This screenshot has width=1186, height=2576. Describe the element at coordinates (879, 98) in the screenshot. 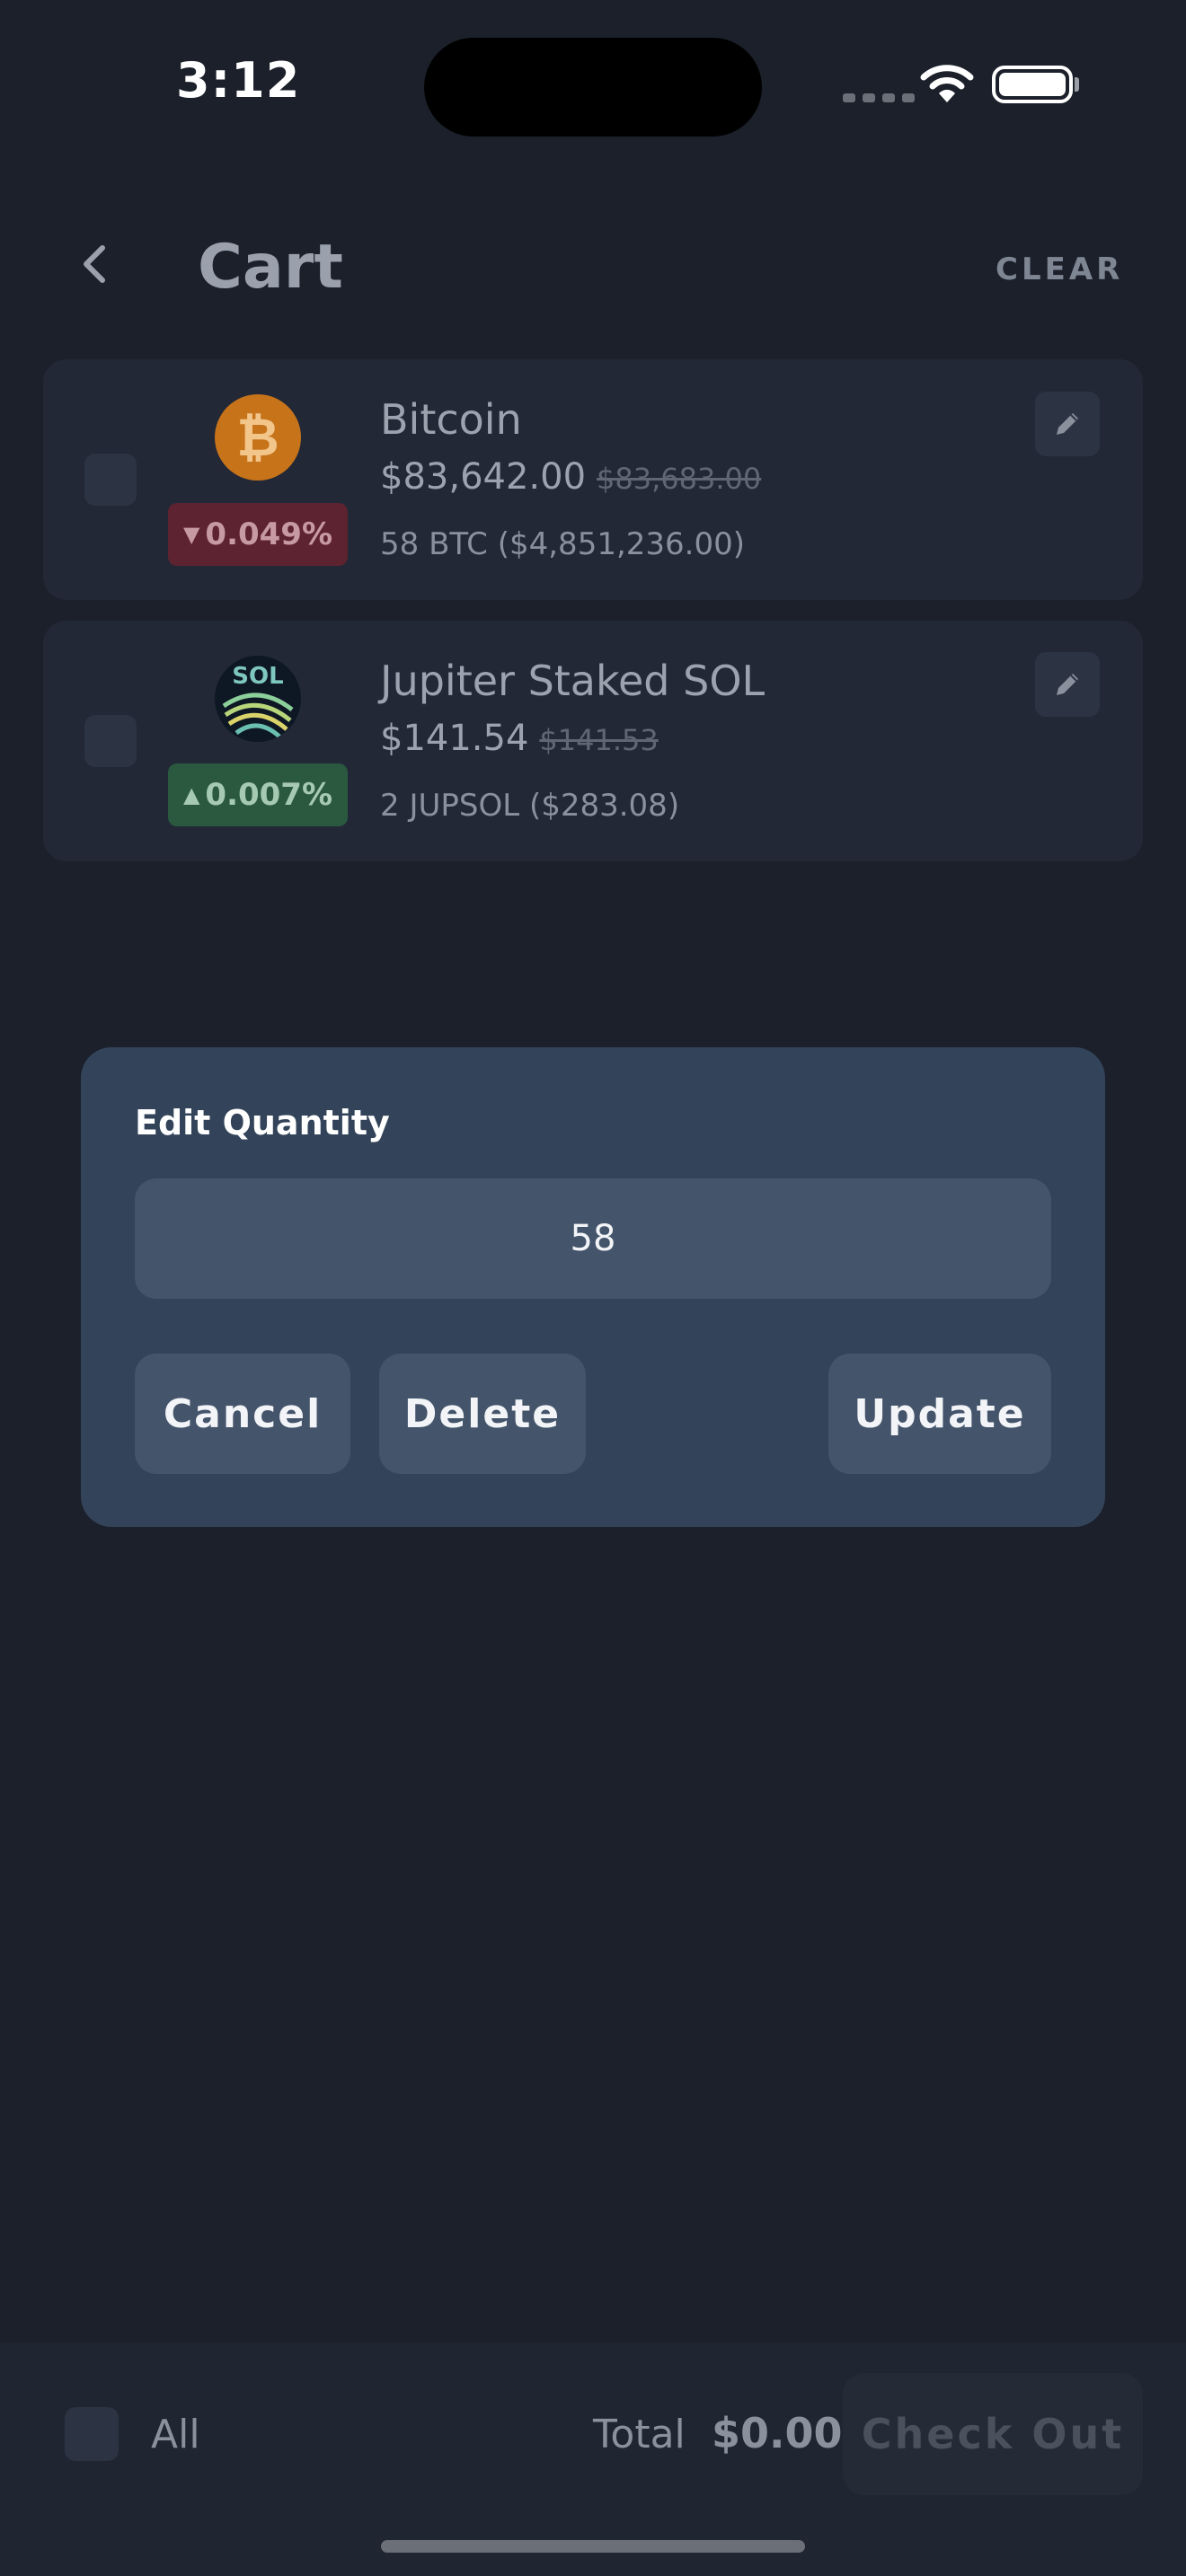

I see `signal-icon` at that location.